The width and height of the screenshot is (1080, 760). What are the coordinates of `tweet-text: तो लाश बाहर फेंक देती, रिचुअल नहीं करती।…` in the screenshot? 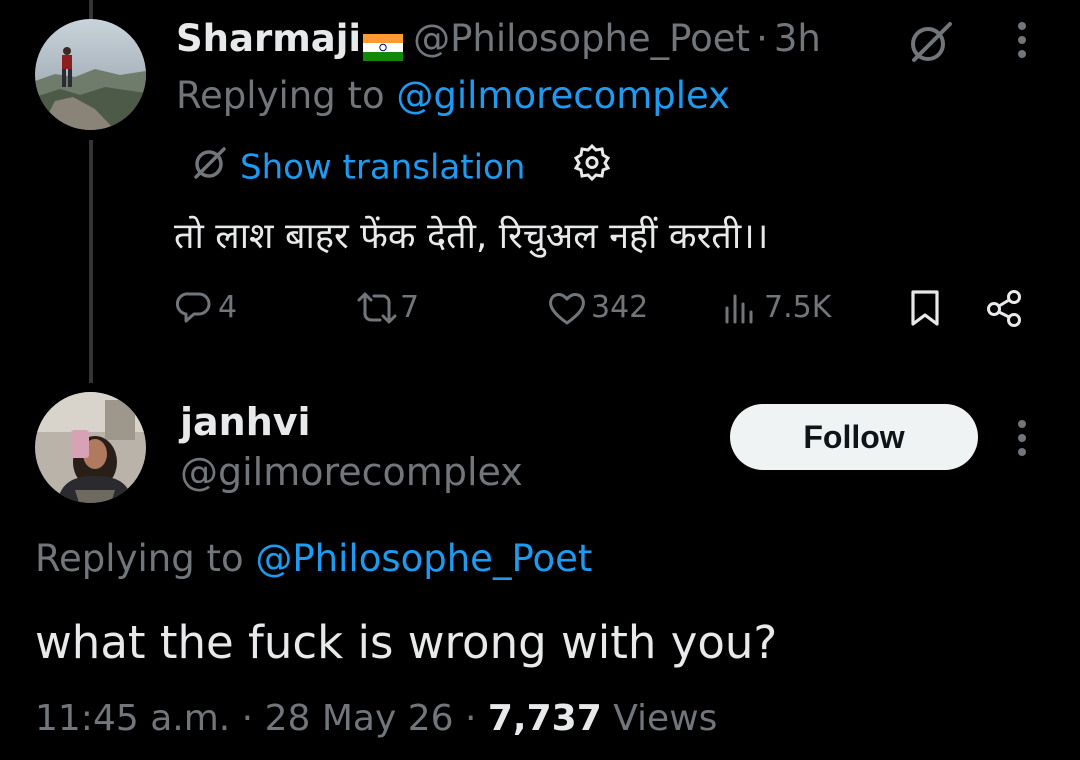 It's located at (471, 236).